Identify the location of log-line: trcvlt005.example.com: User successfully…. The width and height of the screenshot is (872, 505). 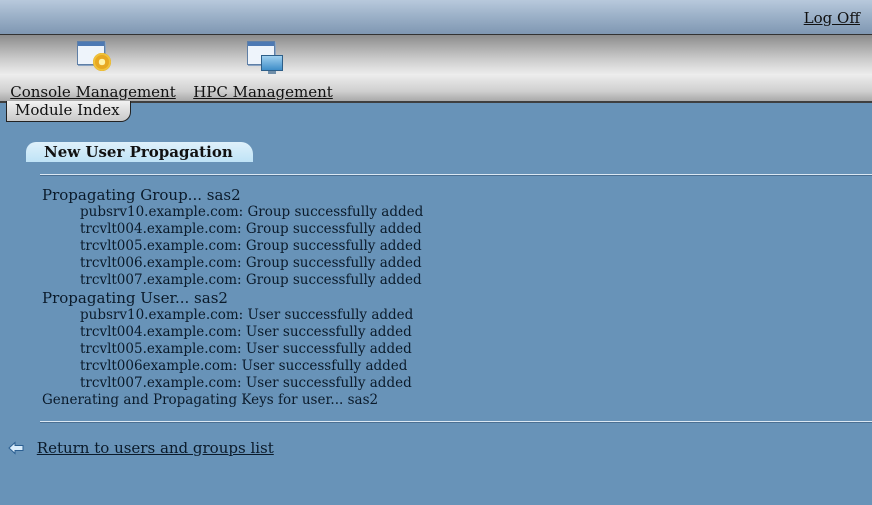
(246, 349).